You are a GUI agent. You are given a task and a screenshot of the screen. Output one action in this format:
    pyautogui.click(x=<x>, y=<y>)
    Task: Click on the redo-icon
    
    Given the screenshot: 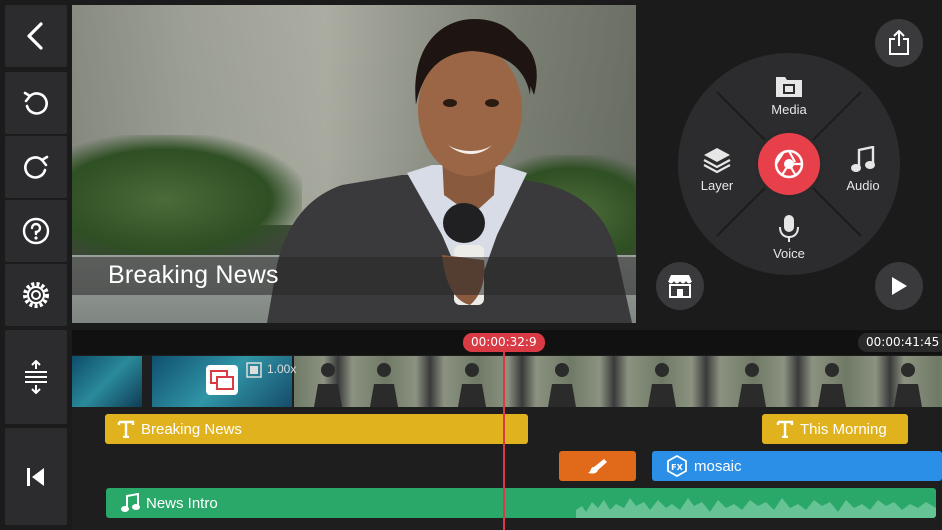 What is the action you would take?
    pyautogui.click(x=36, y=167)
    